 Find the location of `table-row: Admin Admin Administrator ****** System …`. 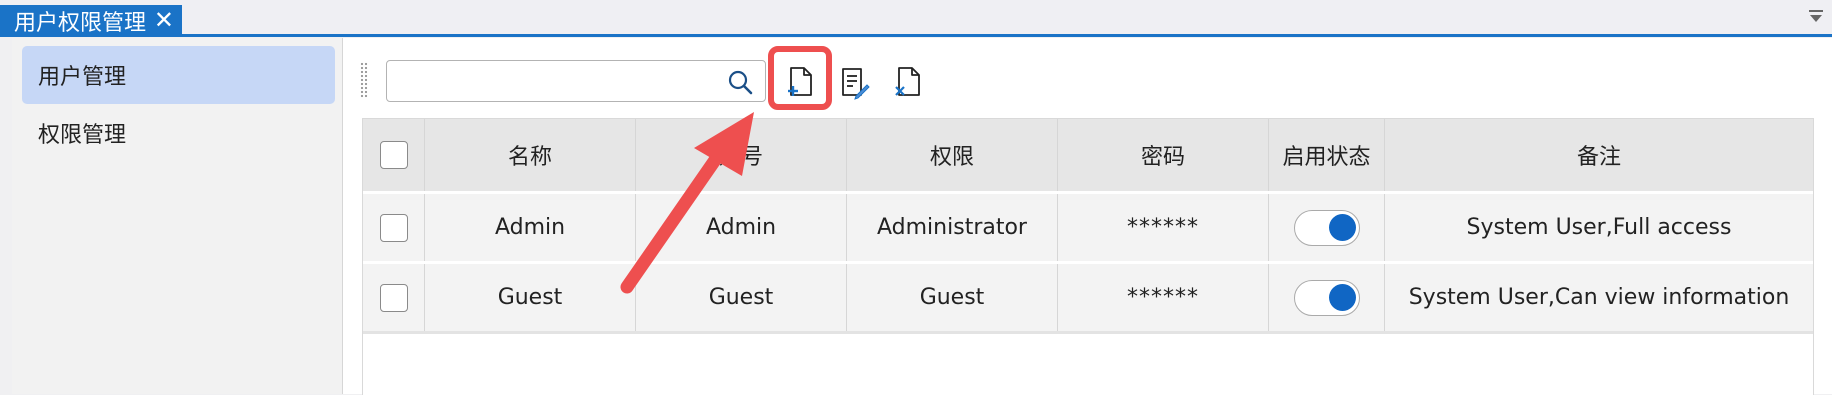

table-row: Admin Admin Administrator ****** System … is located at coordinates (1088, 226).